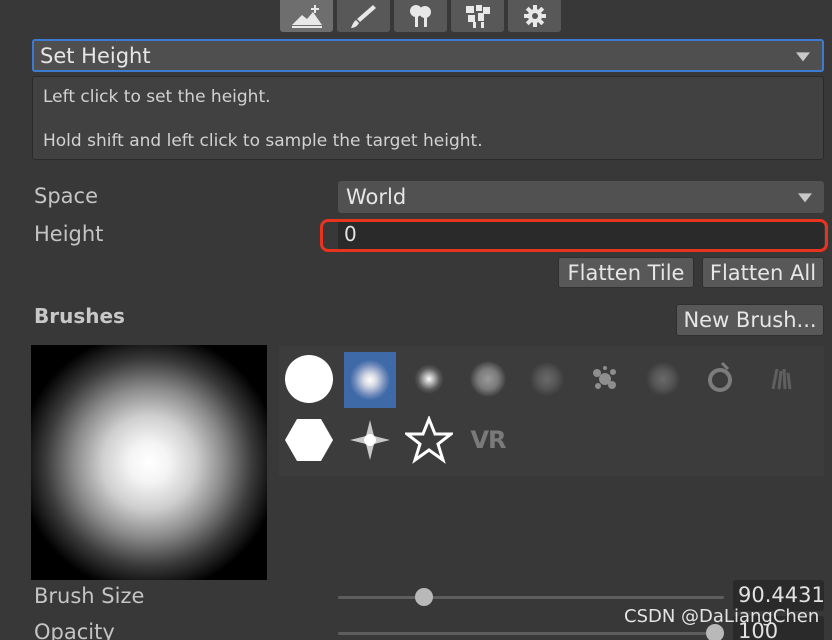 The width and height of the screenshot is (832, 640). I want to click on hexagon-brush-icon, so click(309, 440).